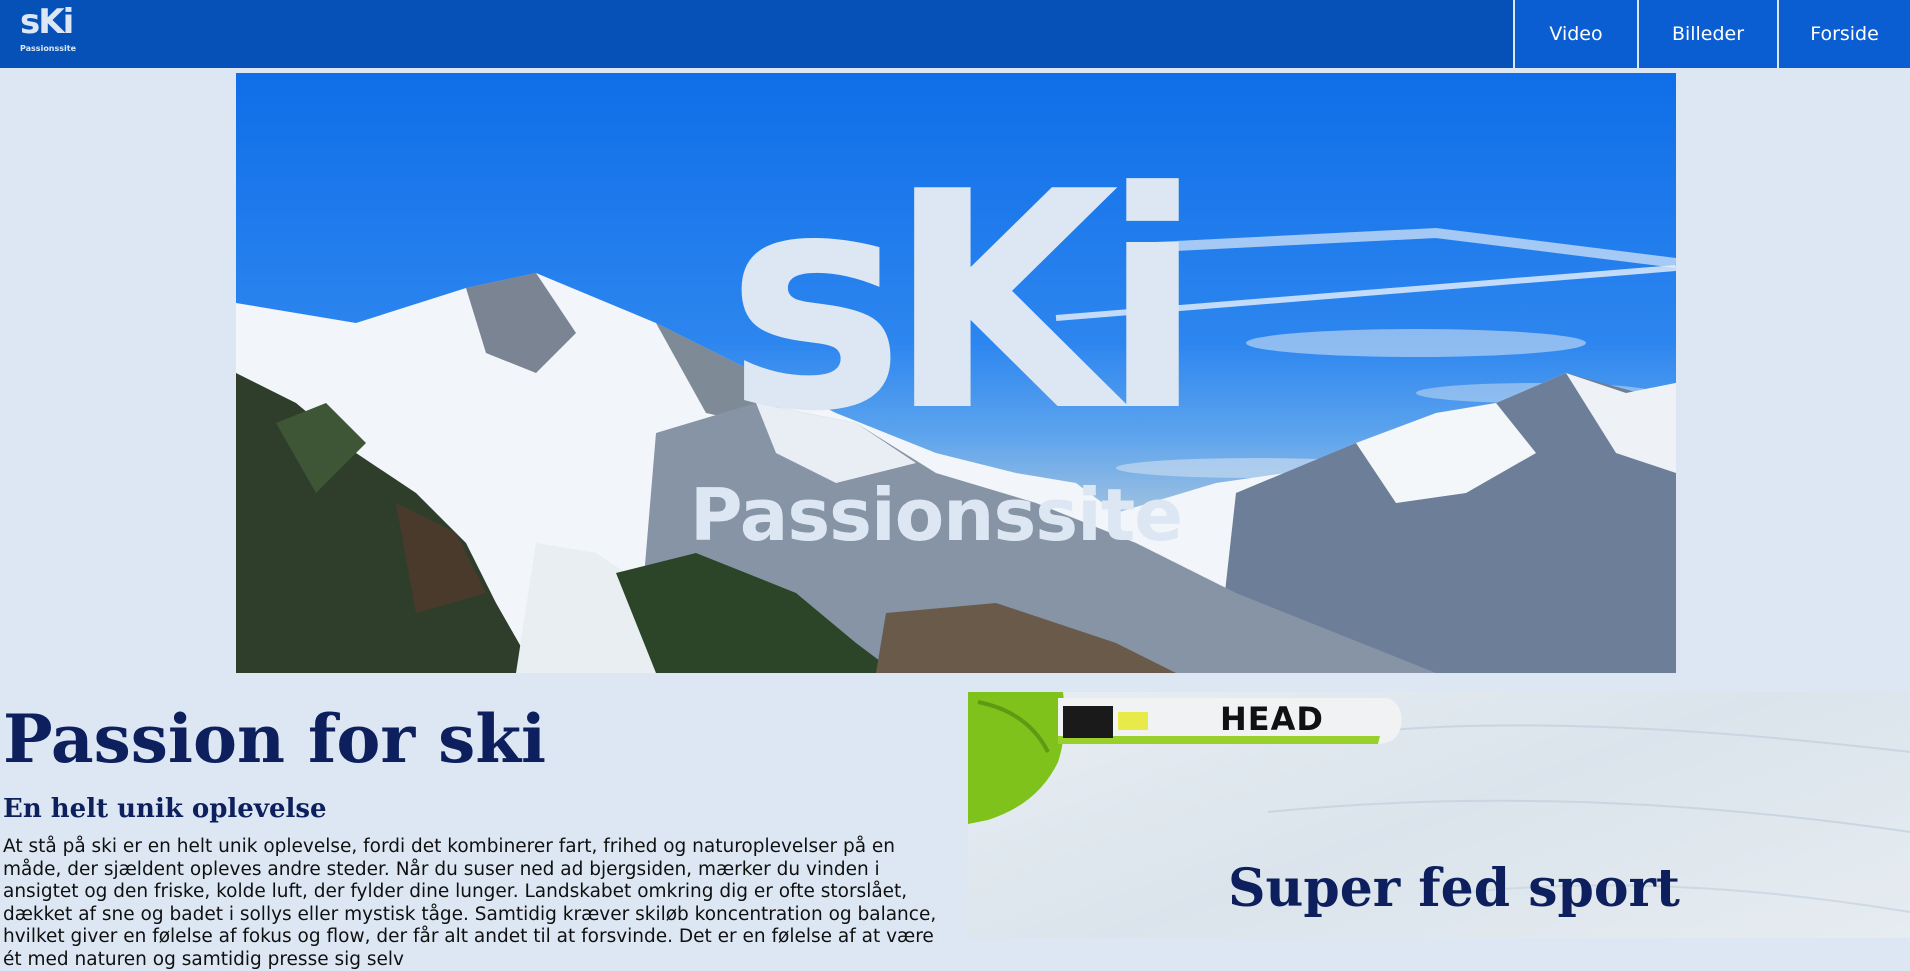  I want to click on ski-brand-label: HEAD, so click(1272, 719).